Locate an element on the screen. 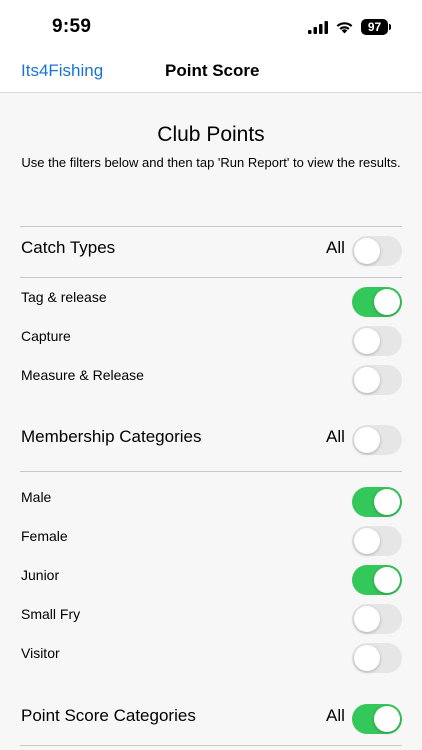 This screenshot has height=750, width=422. point-score-categories-header: Point Score Categories All is located at coordinates (211, 720).